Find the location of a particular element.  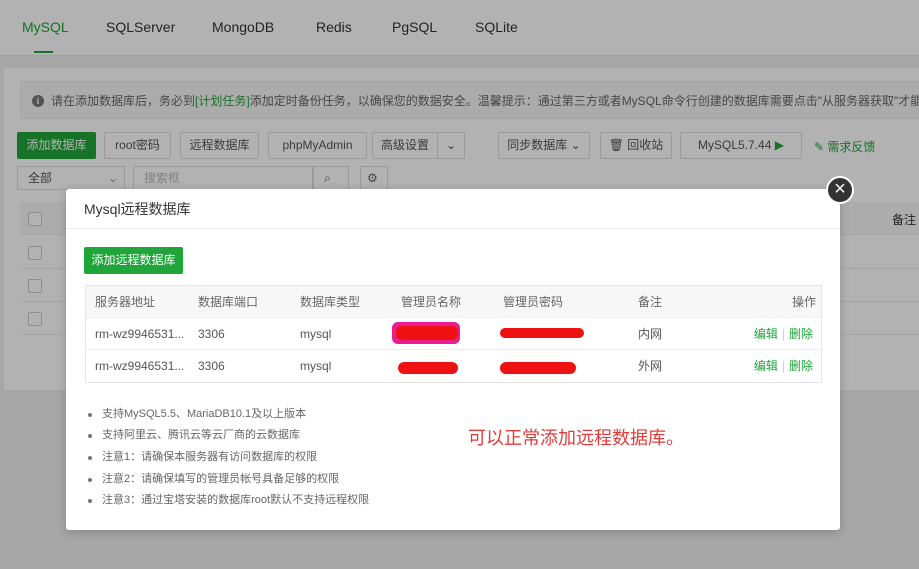

list-item: 注意1：请确保本服务器有访问数据库的权限 is located at coordinates (248, 457).